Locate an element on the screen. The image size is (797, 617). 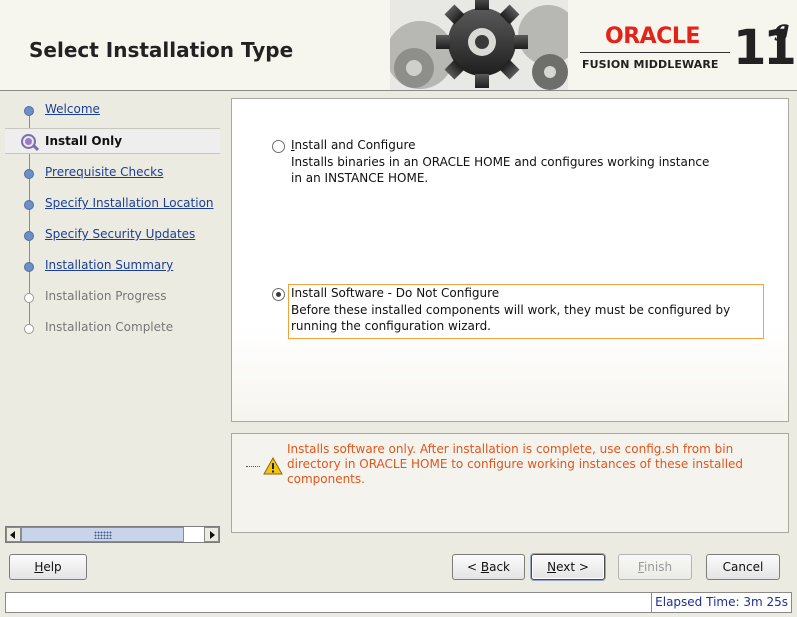
option-title-rest: nstall and Configure is located at coordinates (355, 145).